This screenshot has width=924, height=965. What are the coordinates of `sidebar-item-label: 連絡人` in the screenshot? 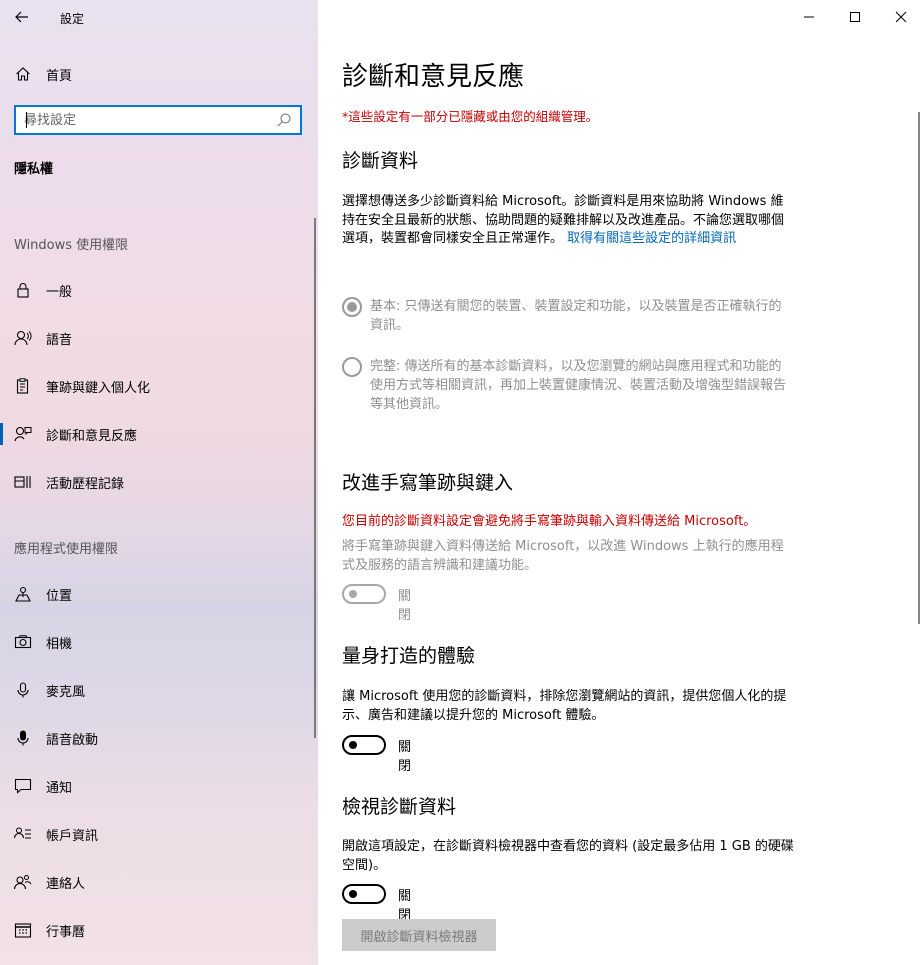 It's located at (66, 884).